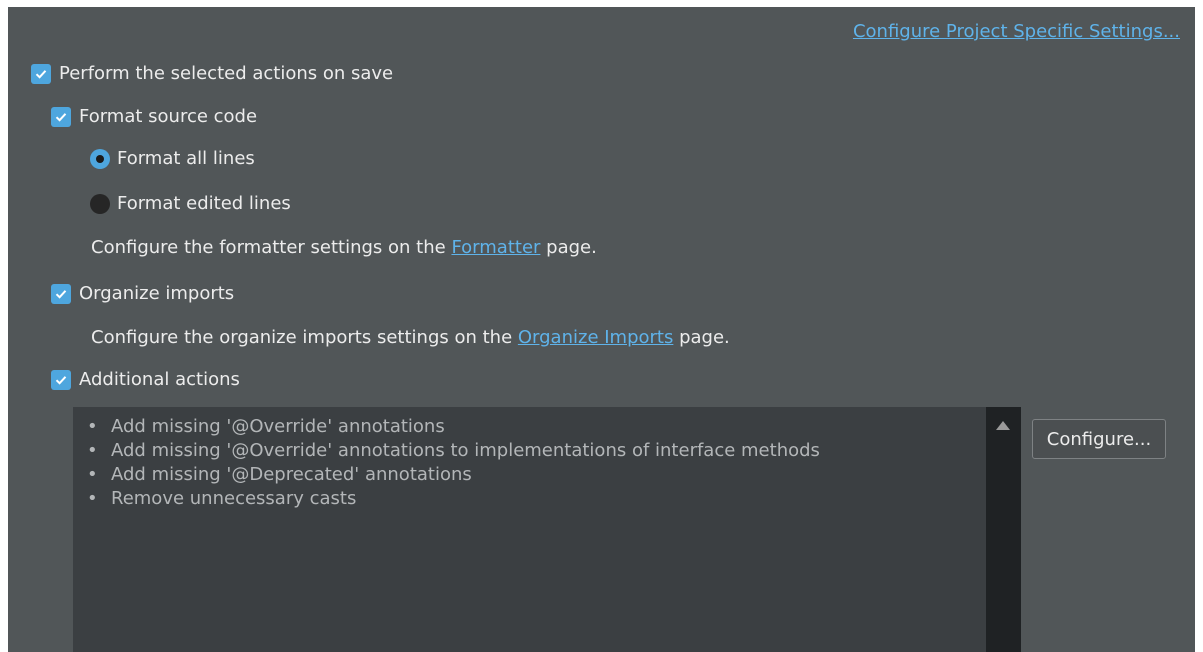  What do you see at coordinates (100, 203) in the screenshot?
I see `radio-unselected-icon` at bounding box center [100, 203].